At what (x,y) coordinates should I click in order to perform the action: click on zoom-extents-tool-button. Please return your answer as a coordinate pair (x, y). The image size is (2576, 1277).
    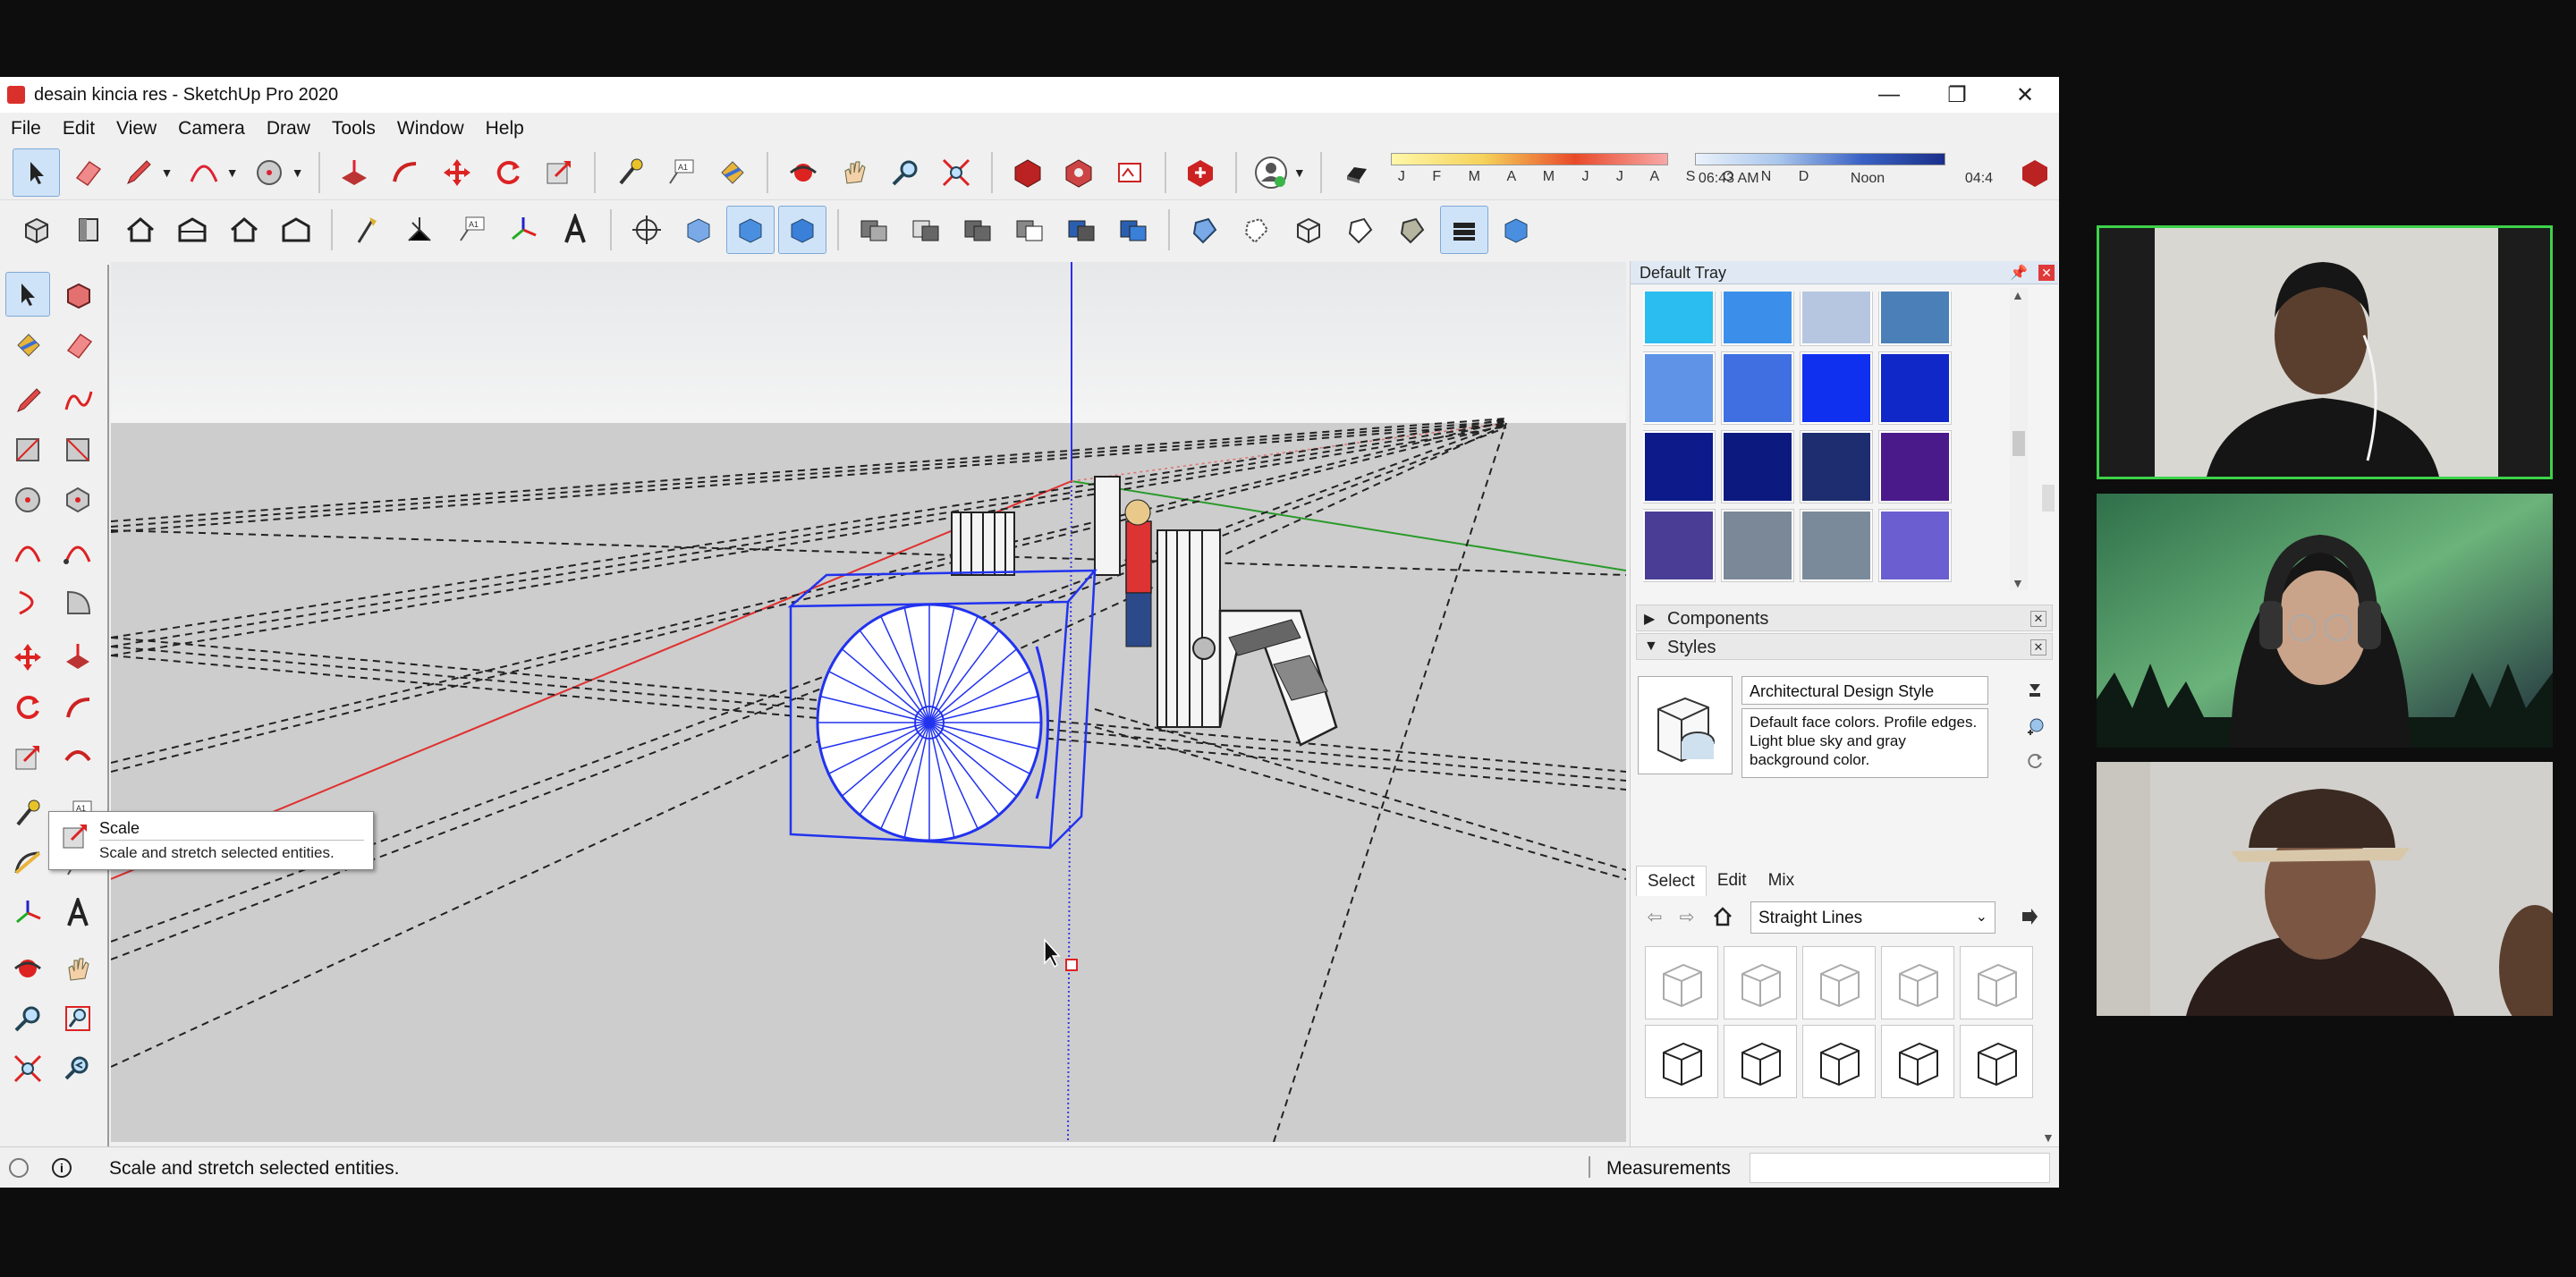
    Looking at the image, I should click on (956, 172).